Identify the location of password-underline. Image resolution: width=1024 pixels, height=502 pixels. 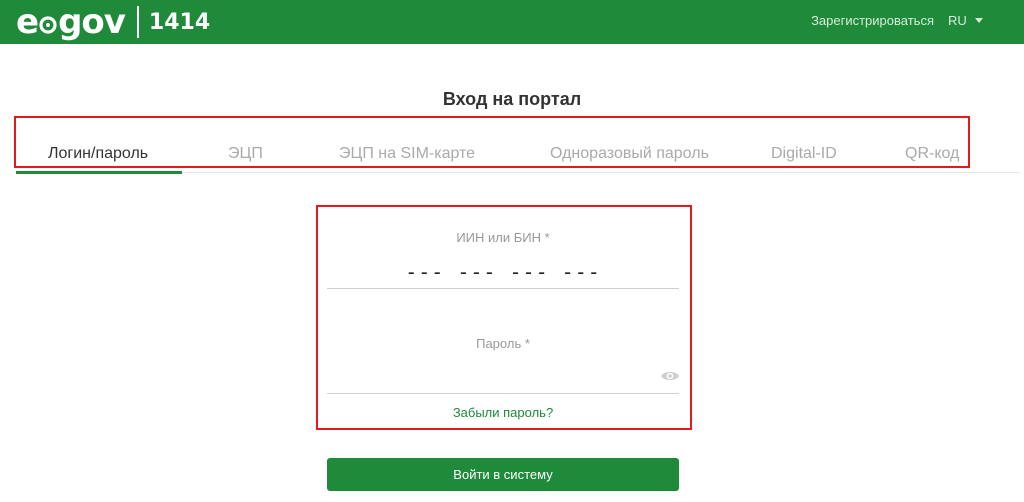
(503, 393).